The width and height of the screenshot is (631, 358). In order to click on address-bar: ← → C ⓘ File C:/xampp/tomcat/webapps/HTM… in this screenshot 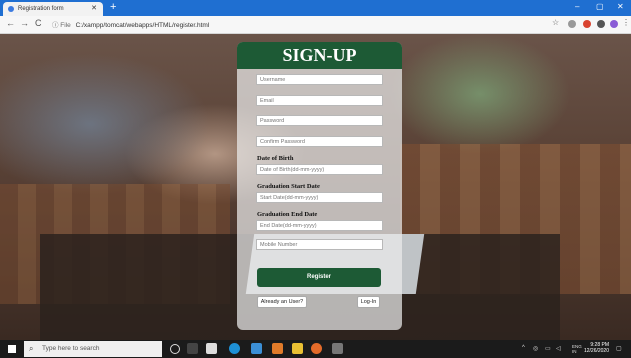, I will do `click(315, 25)`.